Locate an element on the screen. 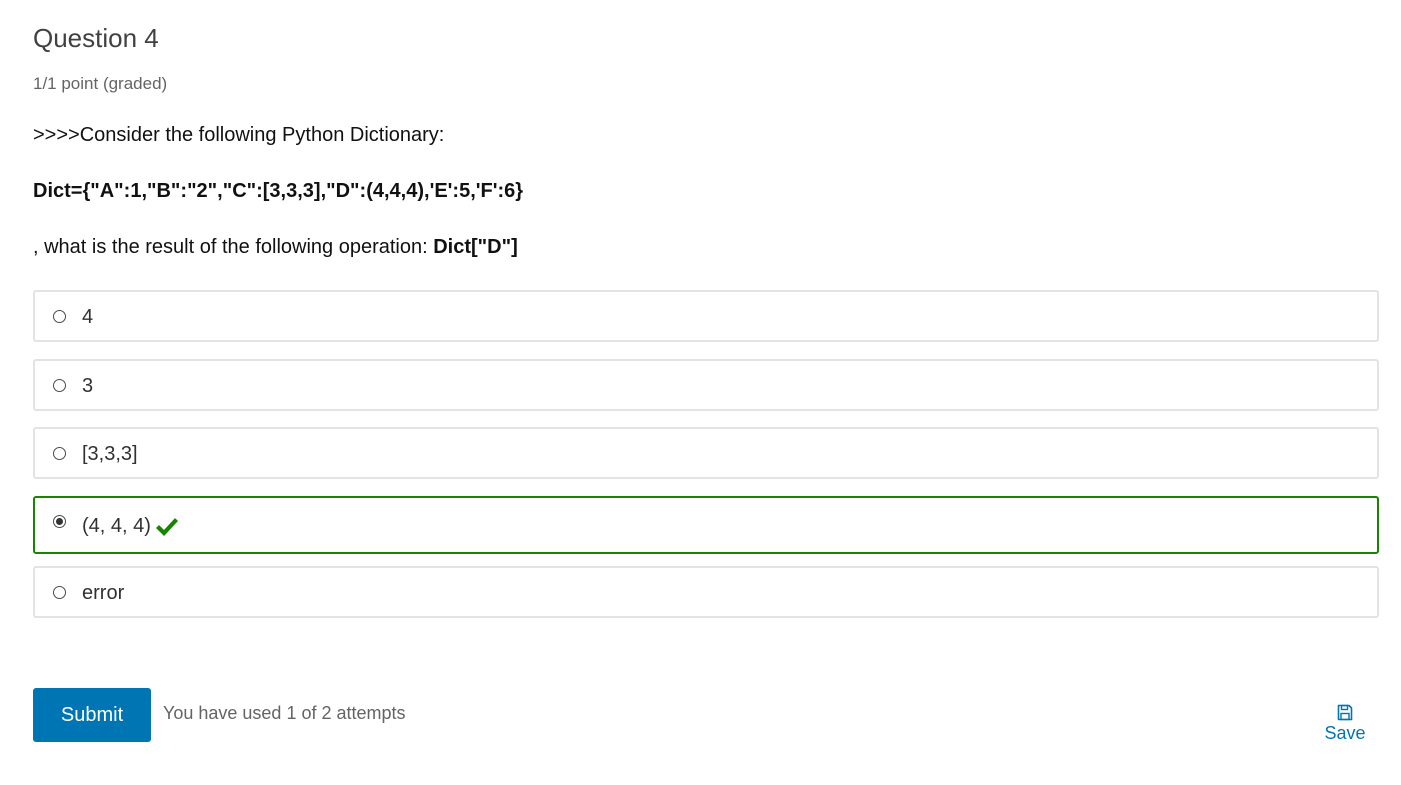 Image resolution: width=1401 pixels, height=785 pixels. check-icon is located at coordinates (167, 527).